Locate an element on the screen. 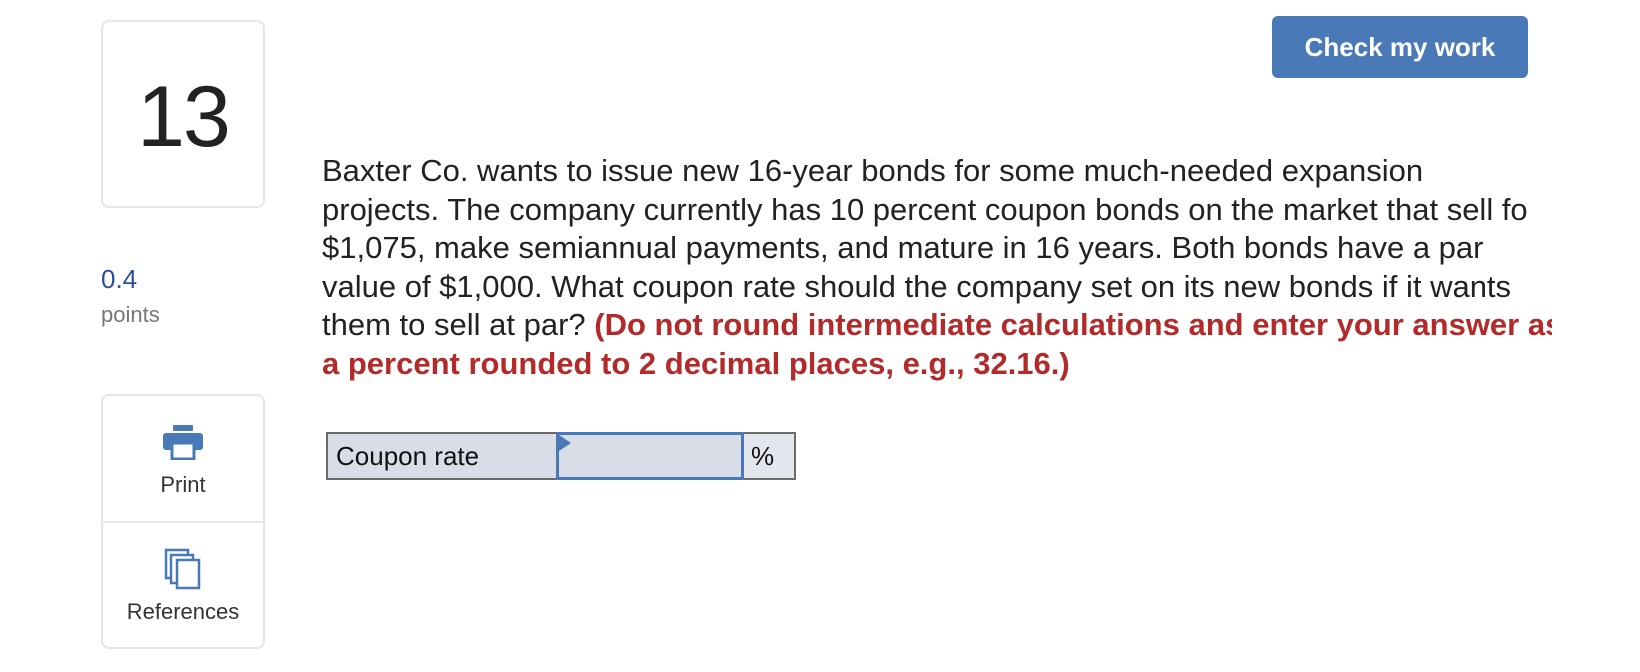  question-number-card: 13 is located at coordinates (183, 114).